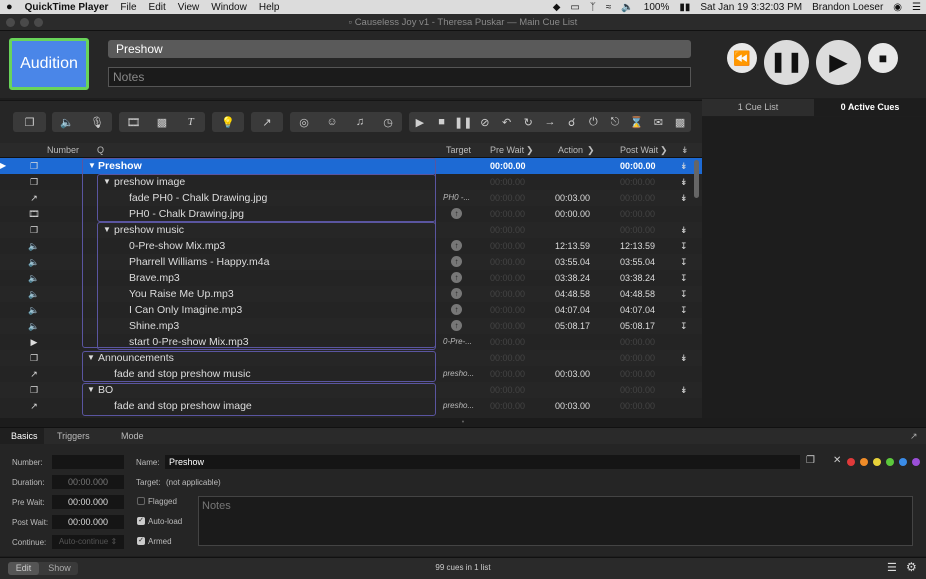  I want to click on color-blue-icon, so click(903, 462).